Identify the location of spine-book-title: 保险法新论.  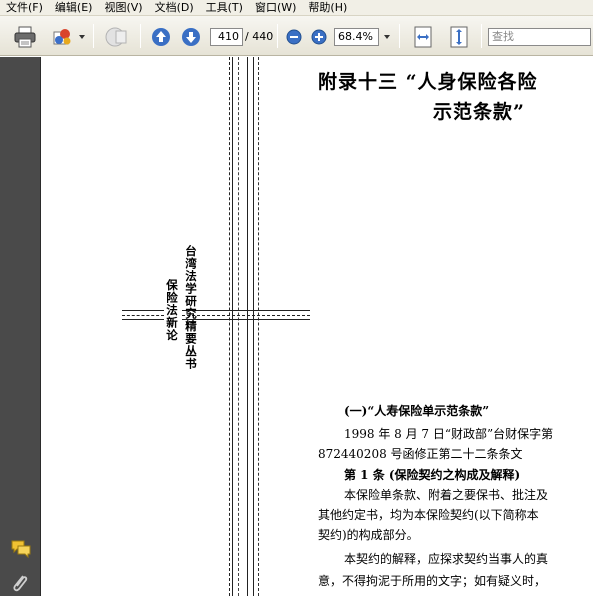
(172, 310).